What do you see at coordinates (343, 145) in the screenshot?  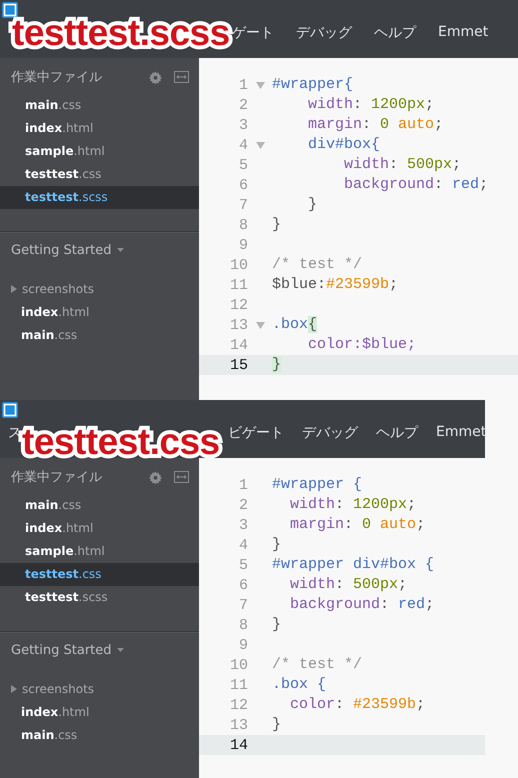 I see `code-line: div#box{` at bounding box center [343, 145].